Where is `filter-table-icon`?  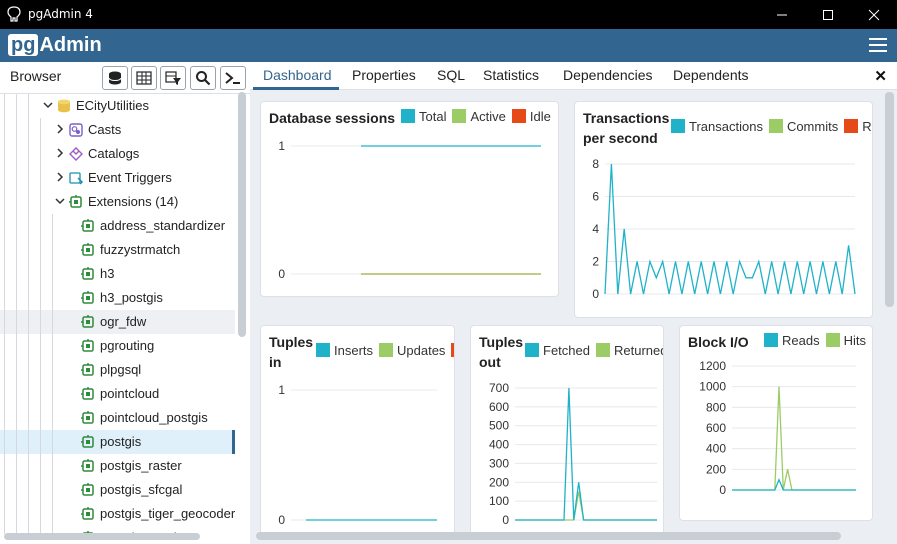 filter-table-icon is located at coordinates (173, 78).